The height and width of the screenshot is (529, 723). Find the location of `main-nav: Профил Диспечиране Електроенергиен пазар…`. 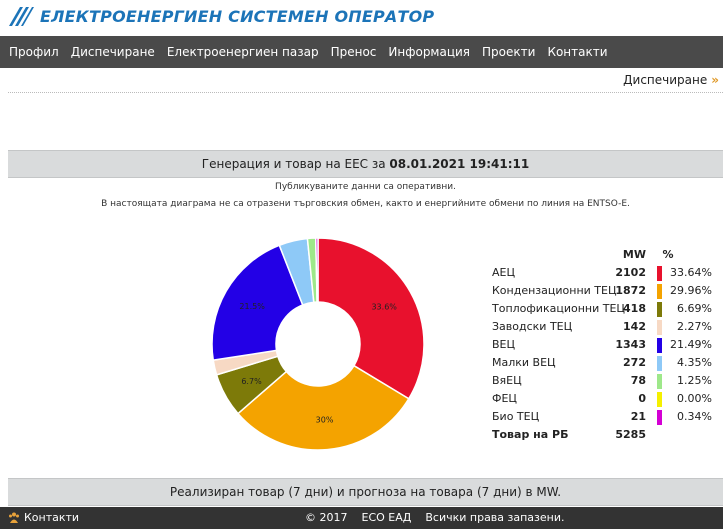

main-nav: Профил Диспечиране Електроенергиен пазар… is located at coordinates (361, 52).